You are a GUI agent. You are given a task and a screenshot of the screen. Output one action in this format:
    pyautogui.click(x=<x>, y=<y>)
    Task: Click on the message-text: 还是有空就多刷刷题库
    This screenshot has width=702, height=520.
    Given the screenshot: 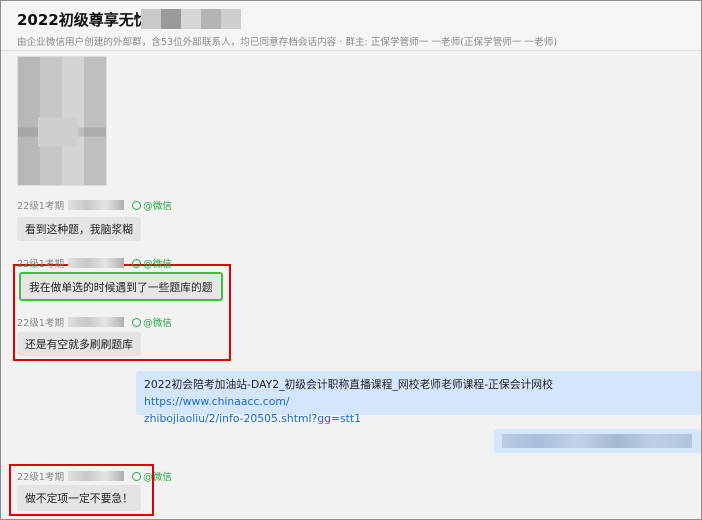 What is the action you would take?
    pyautogui.click(x=79, y=344)
    